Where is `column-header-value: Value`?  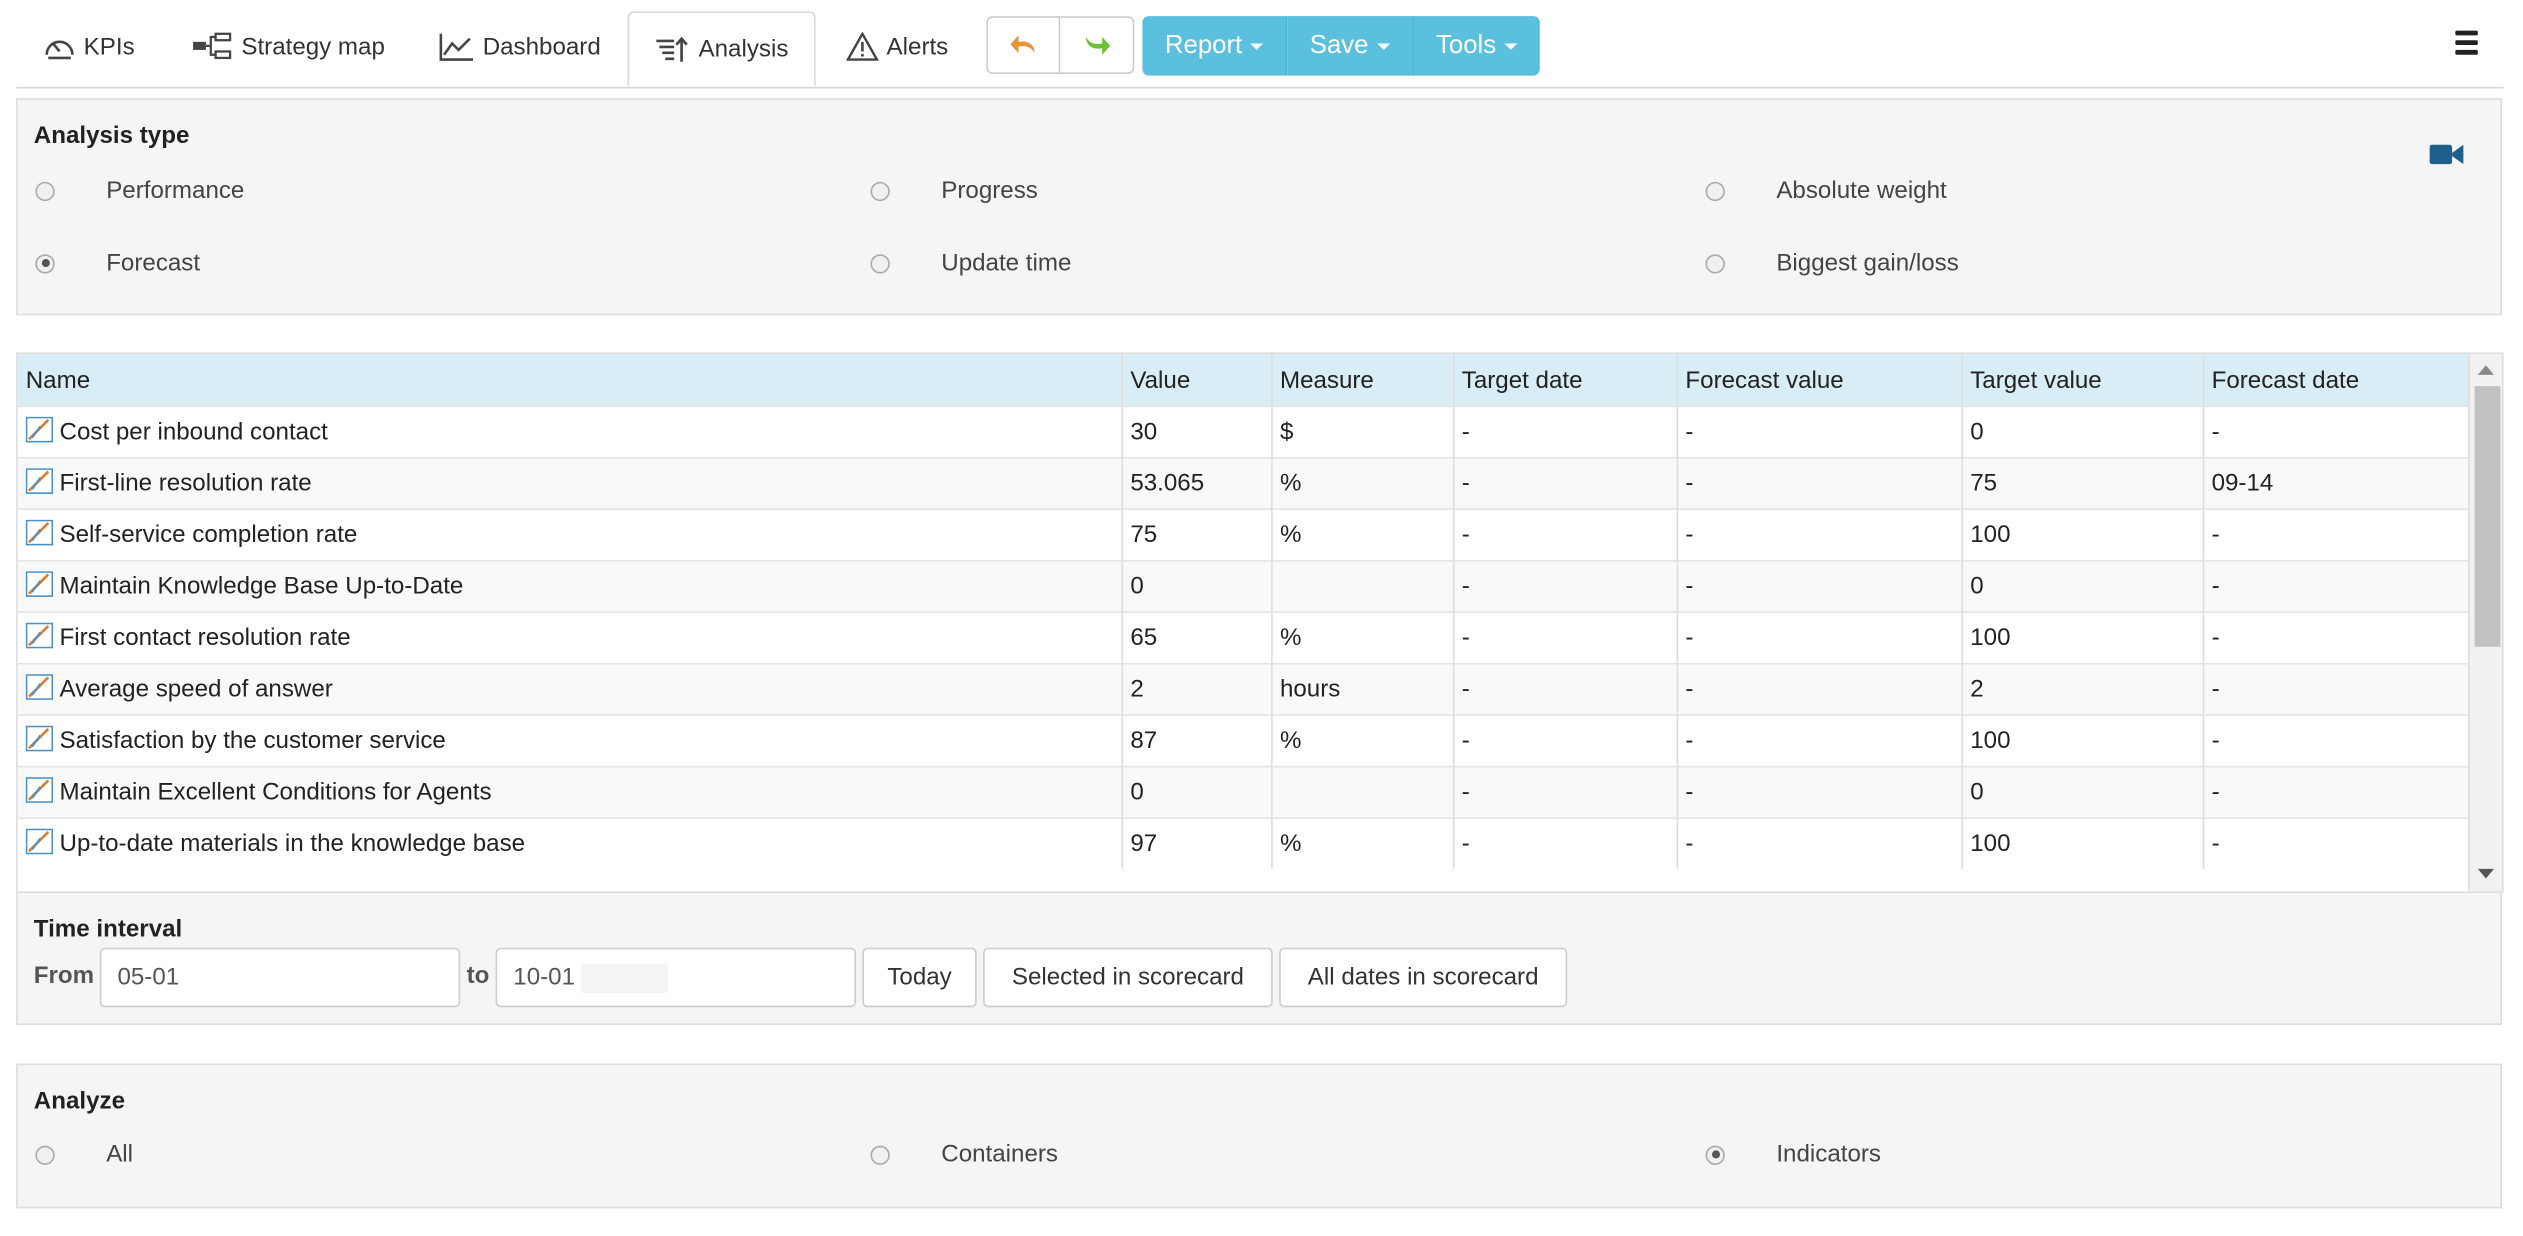 column-header-value: Value is located at coordinates (1196, 380).